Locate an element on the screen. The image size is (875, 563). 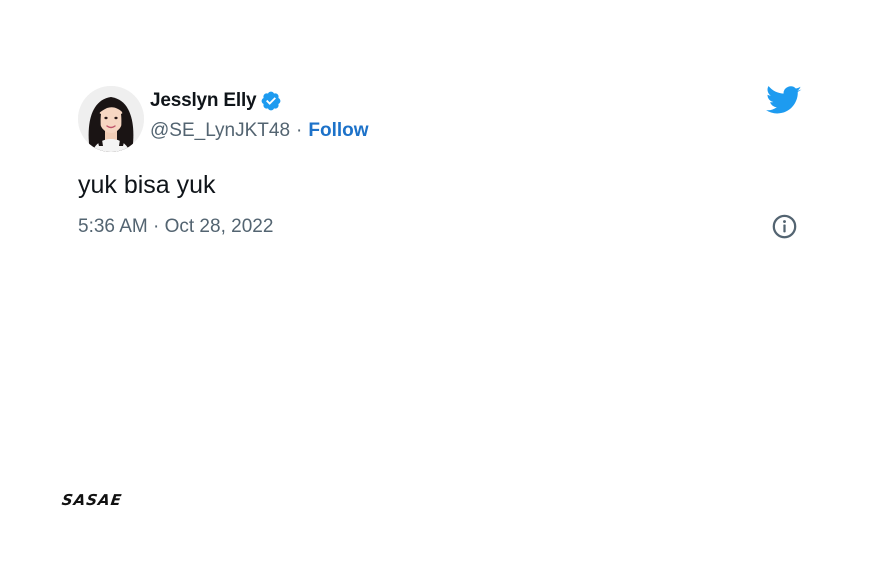
brand-watermark-logo: SASAE is located at coordinates (92, 500).